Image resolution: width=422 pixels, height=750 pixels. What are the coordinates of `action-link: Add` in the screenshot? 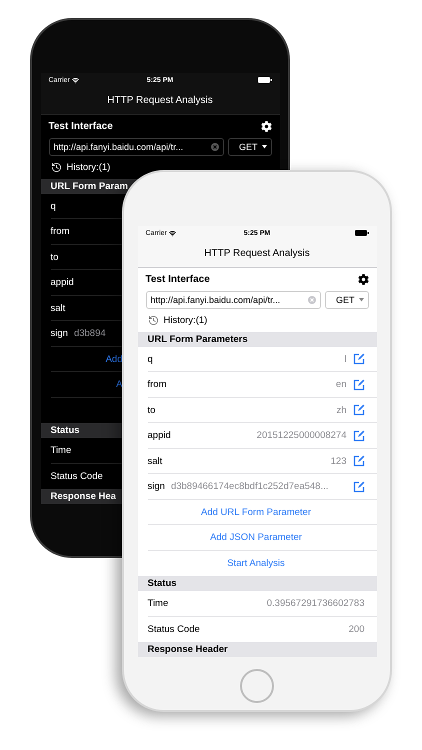 It's located at (86, 359).